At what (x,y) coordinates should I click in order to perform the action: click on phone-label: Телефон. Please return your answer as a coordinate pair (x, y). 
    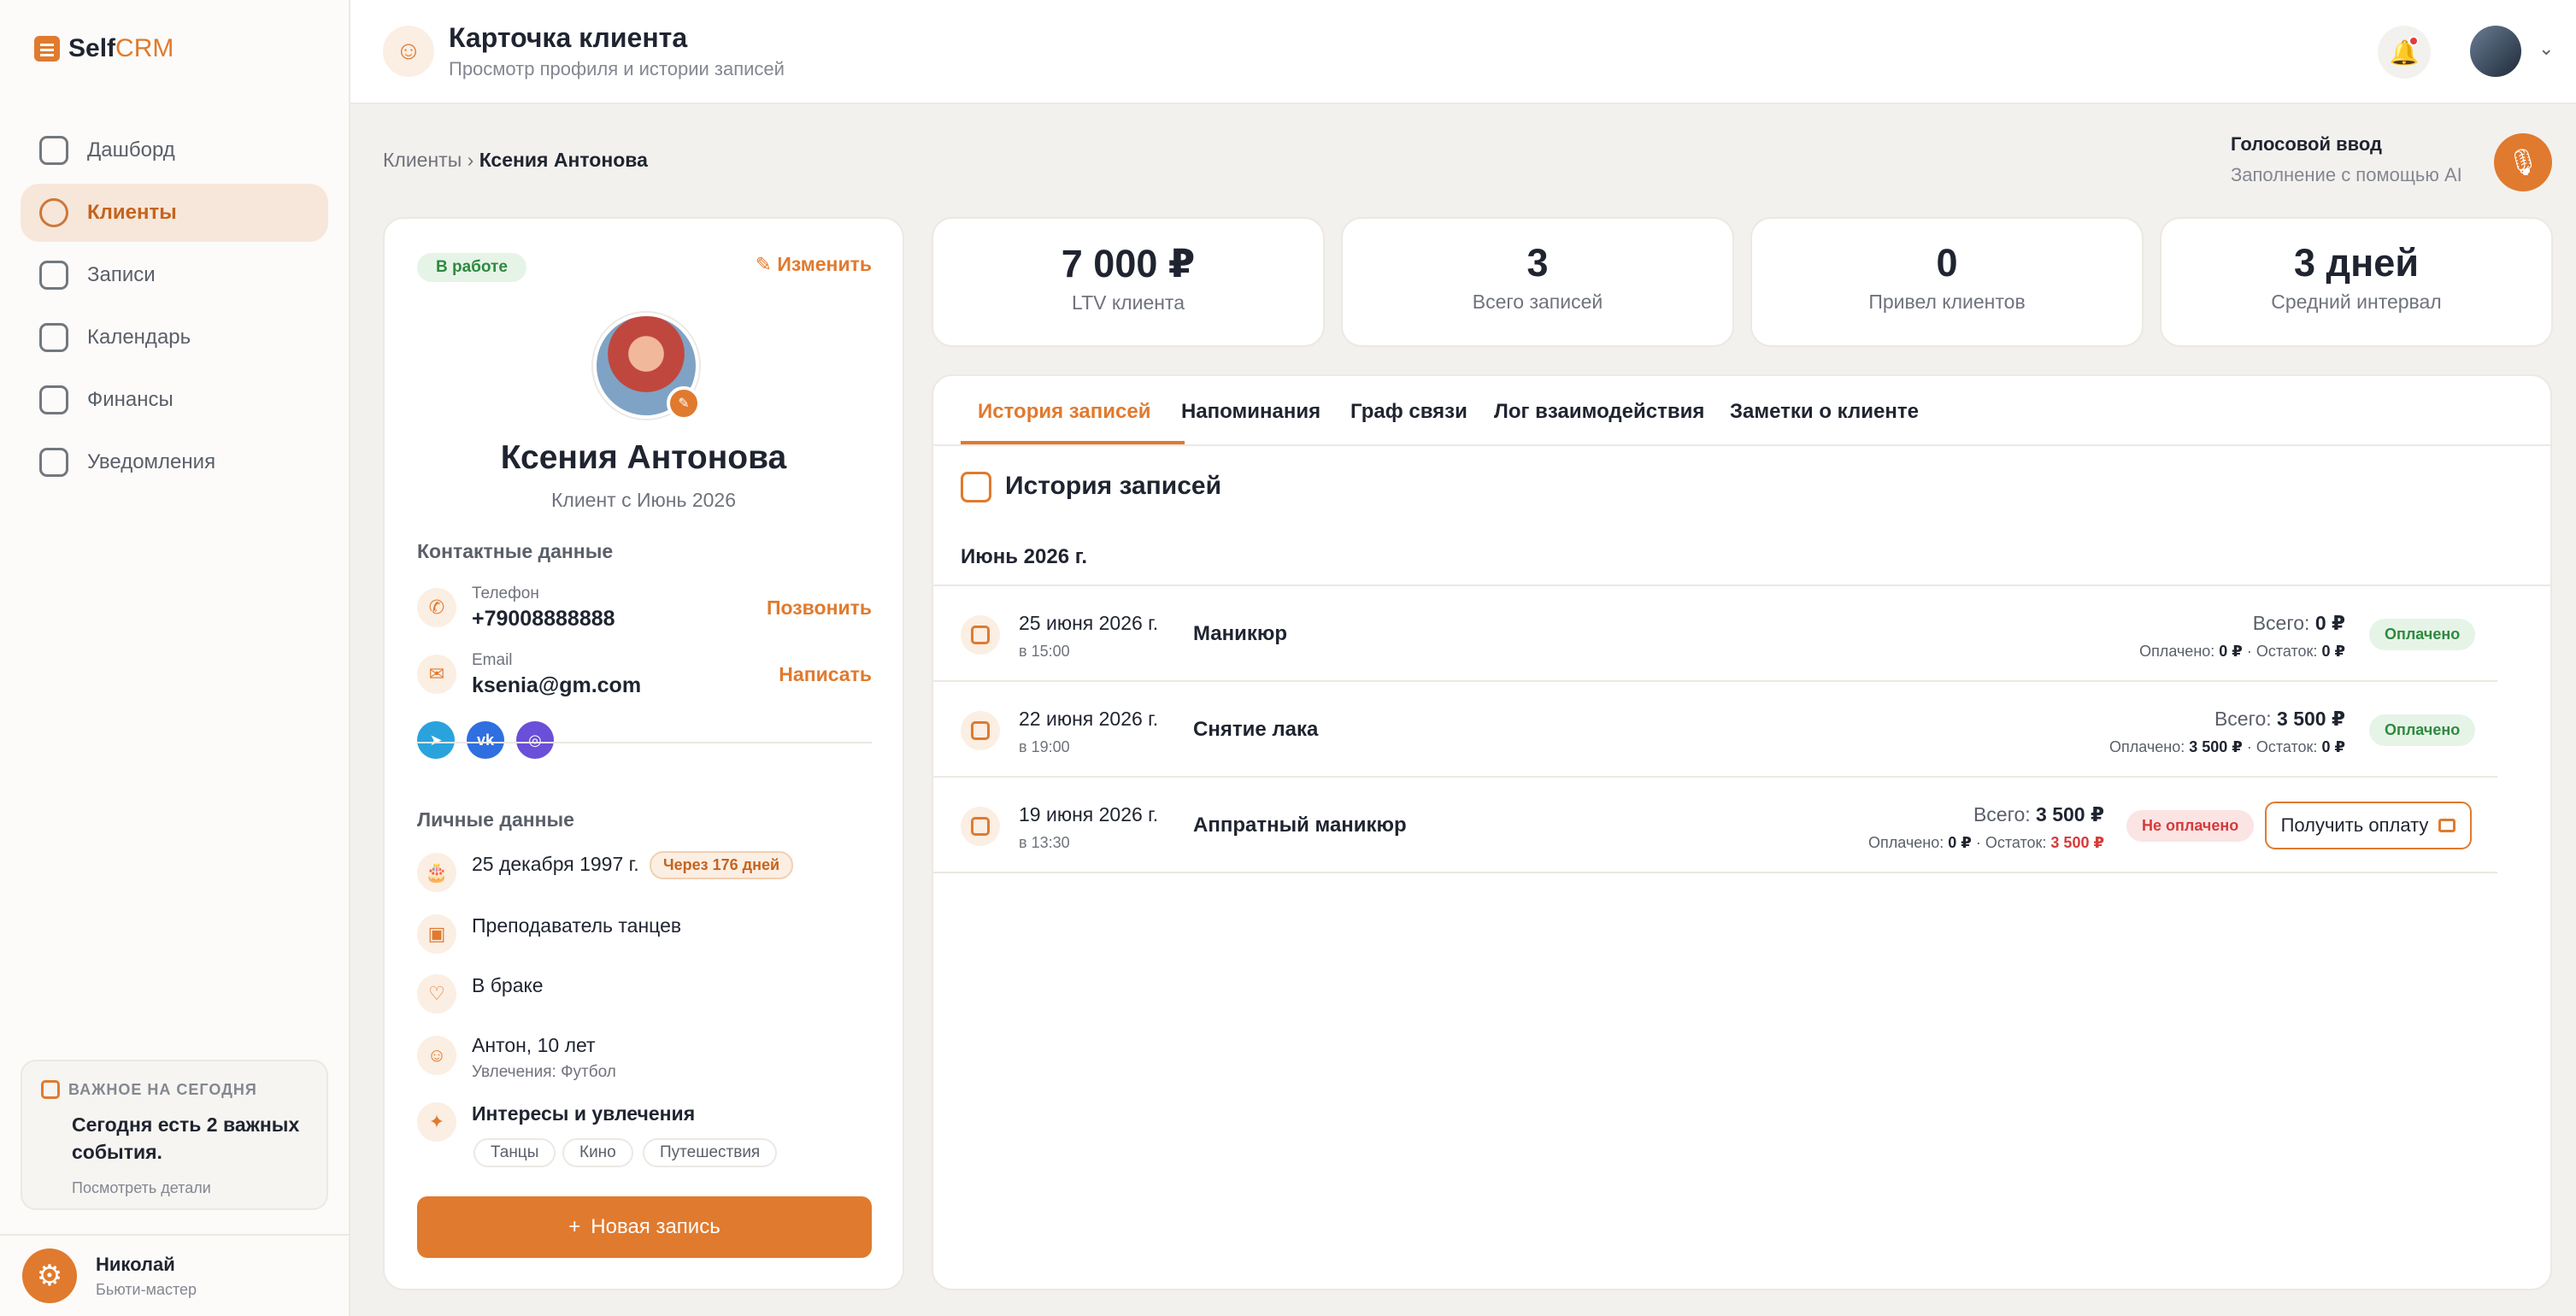
    Looking at the image, I should click on (505, 593).